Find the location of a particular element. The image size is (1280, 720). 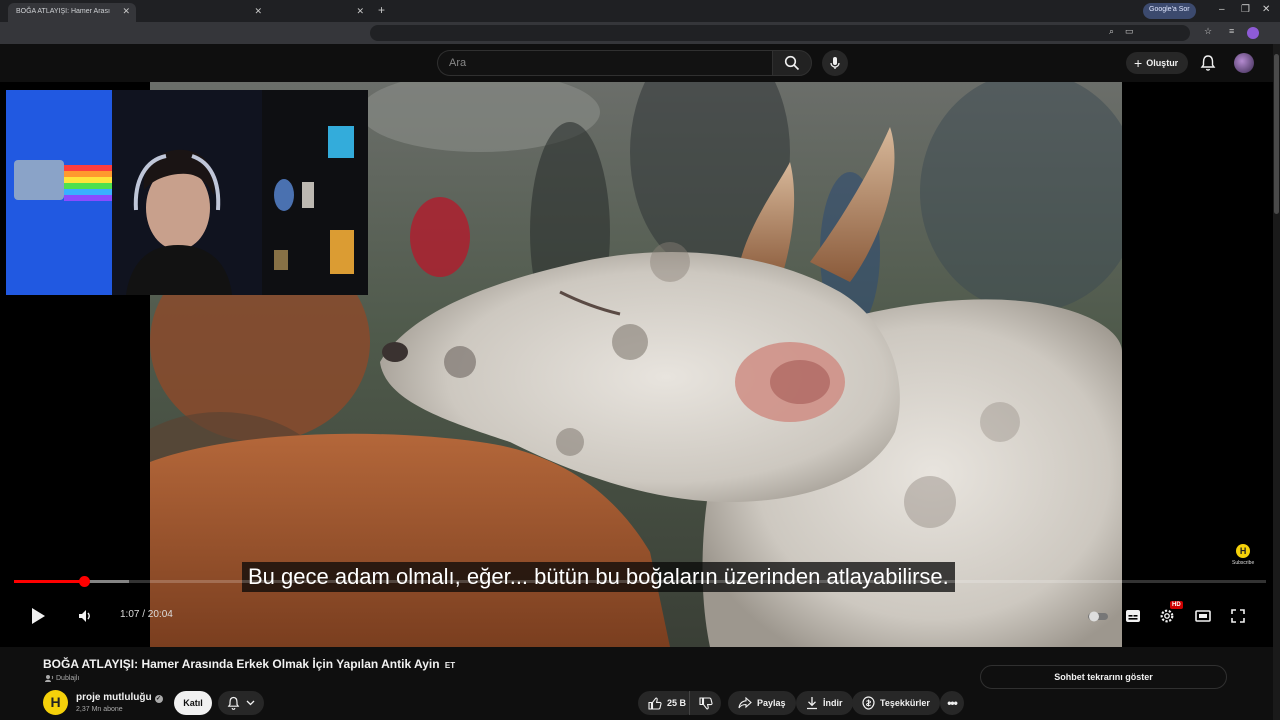

channel-name: proje mutluluğu is located at coordinates (114, 697).